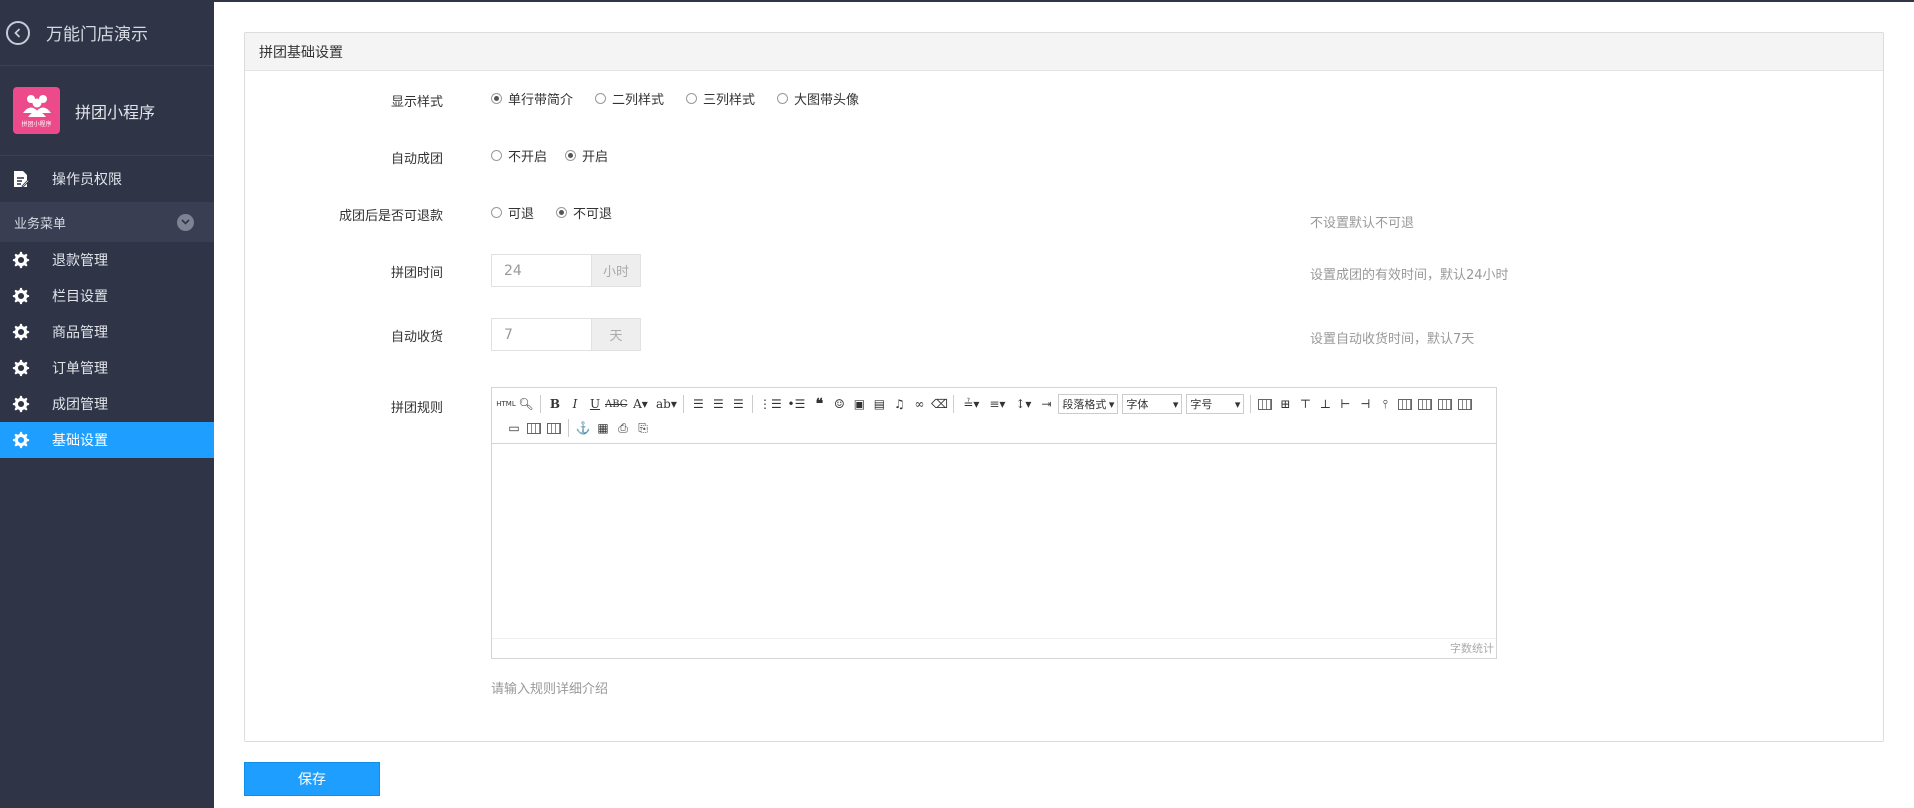 Image resolution: width=1914 pixels, height=808 pixels. What do you see at coordinates (640, 404) in the screenshot?
I see `font-color-icon: A▾` at bounding box center [640, 404].